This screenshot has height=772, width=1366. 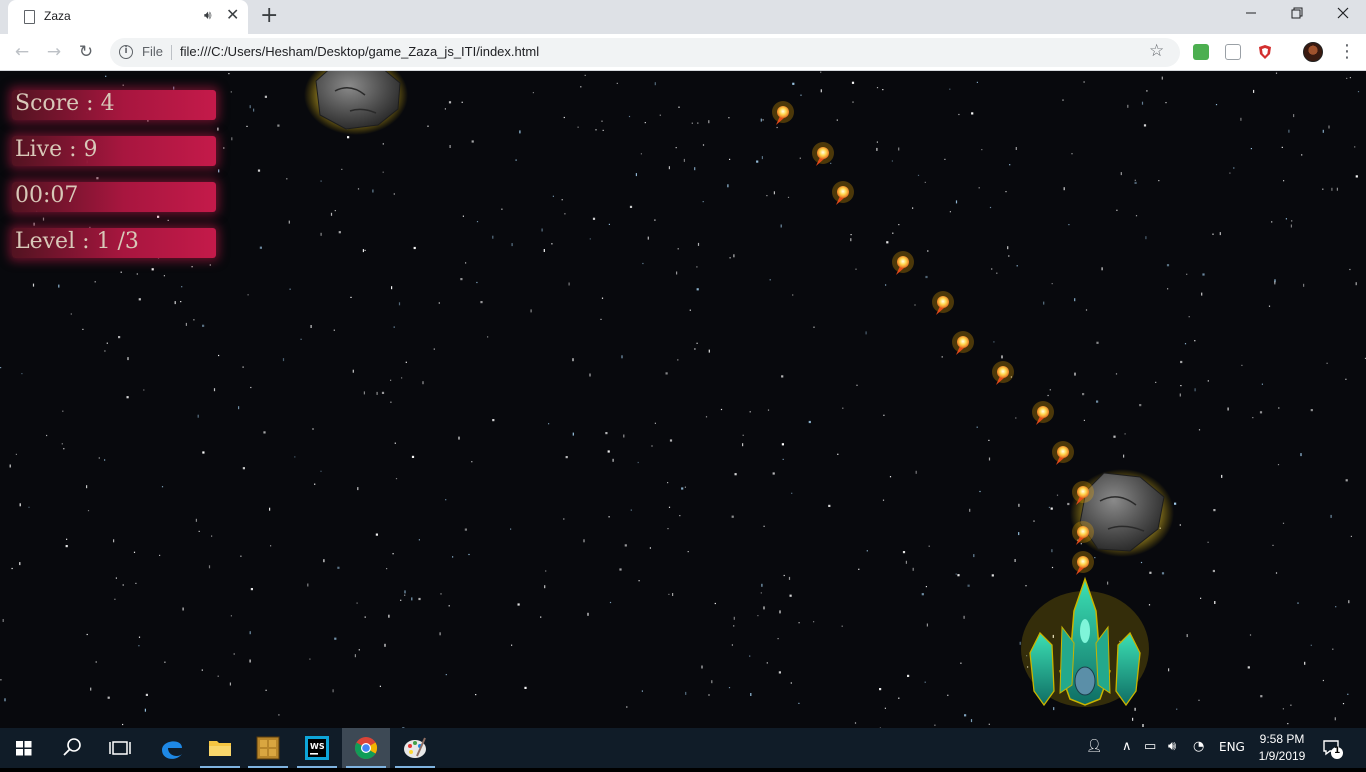 What do you see at coordinates (317, 748) in the screenshot?
I see `taskbar-webstorm: WS` at bounding box center [317, 748].